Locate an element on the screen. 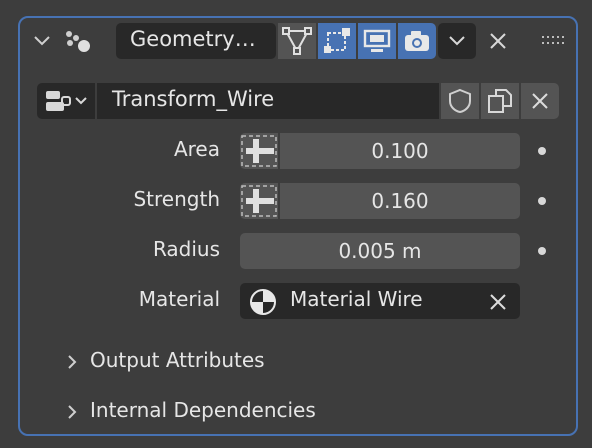 The image size is (592, 448). radius-field: 0.005 m is located at coordinates (380, 251).